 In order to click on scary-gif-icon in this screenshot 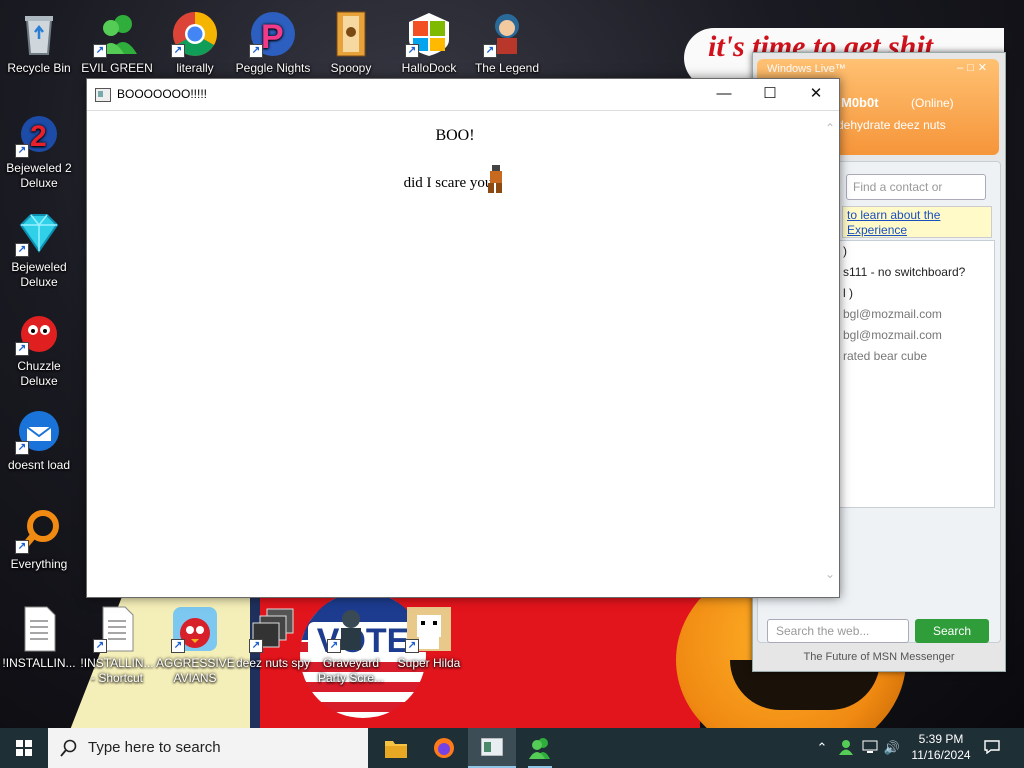, I will do `click(495, 179)`.